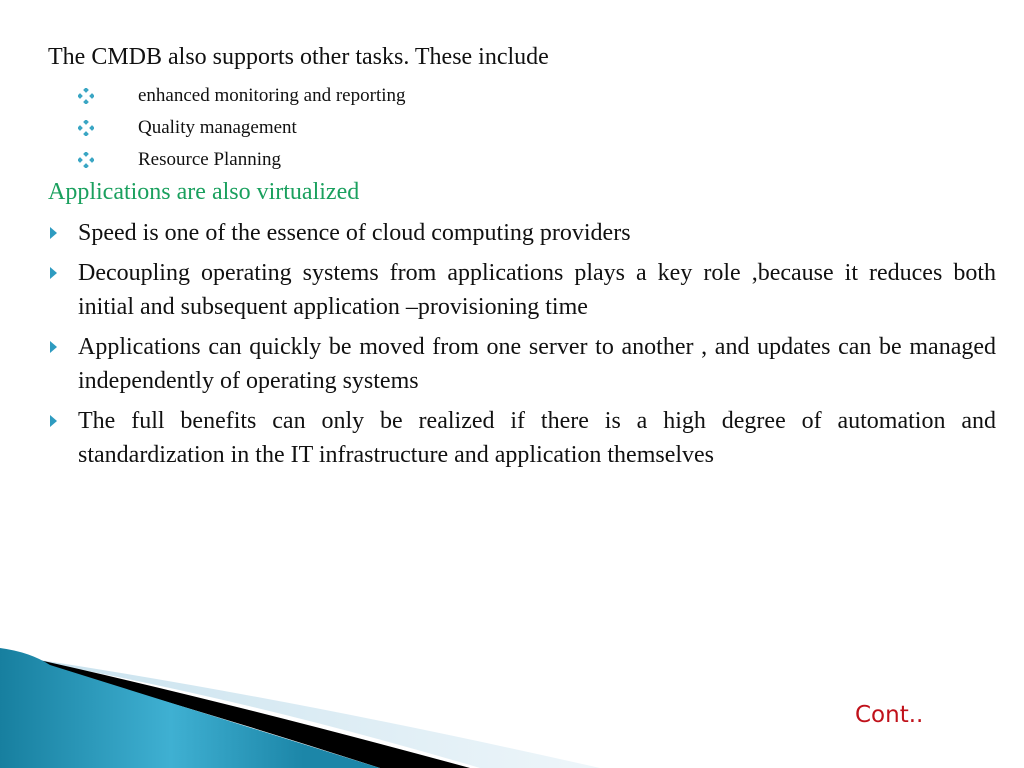  I want to click on continue-link: Cont.., so click(889, 715).